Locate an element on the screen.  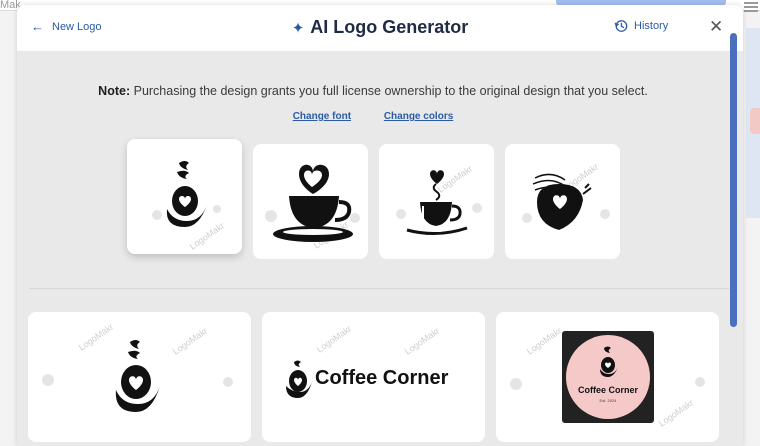
badge-brand-text: Coffee Corner is located at coordinates (607, 390).